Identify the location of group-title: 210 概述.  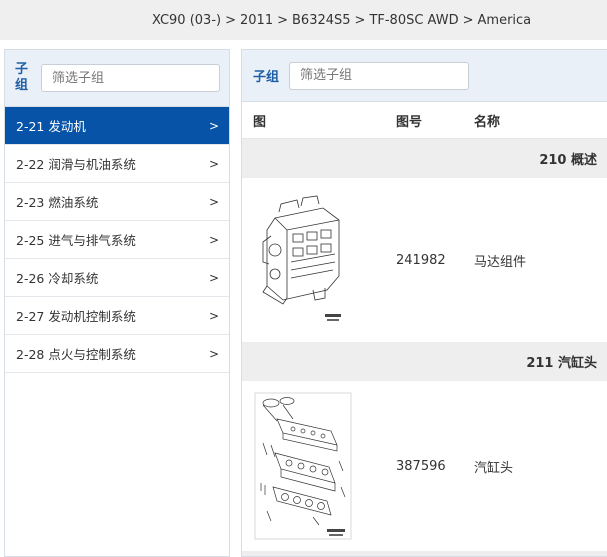
(568, 160).